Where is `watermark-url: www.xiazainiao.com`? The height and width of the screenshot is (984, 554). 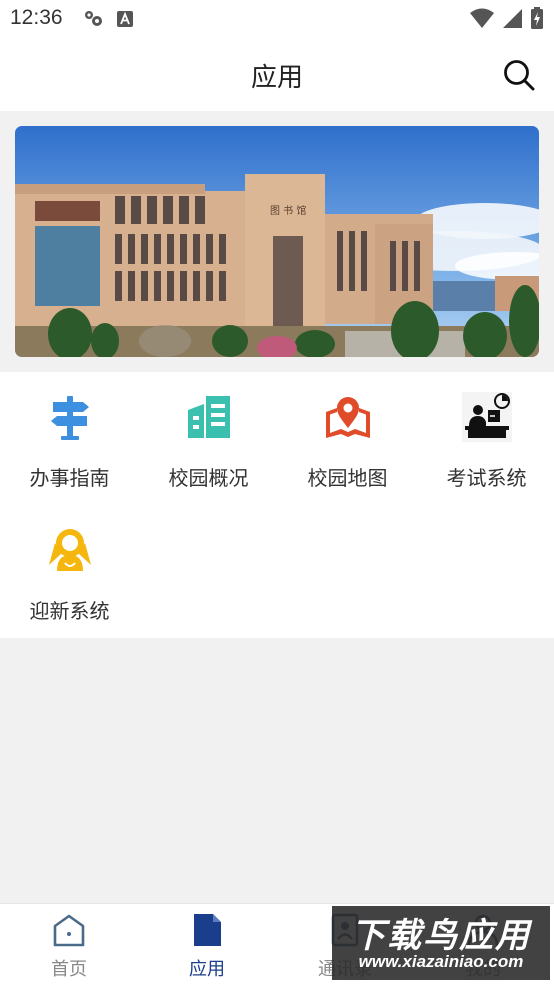
watermark-url: www.xiazainiao.com is located at coordinates (441, 961).